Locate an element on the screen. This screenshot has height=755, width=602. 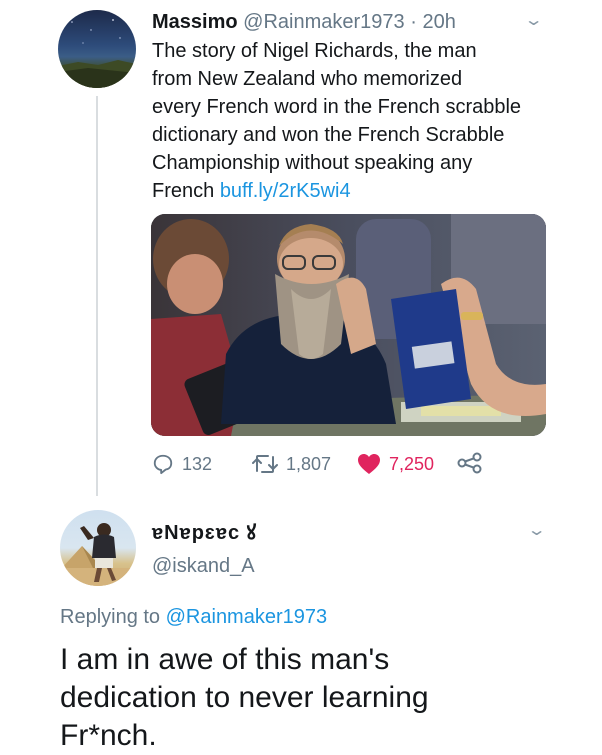
replying-to: Replying to @Rainmaker1973 is located at coordinates (193, 617).